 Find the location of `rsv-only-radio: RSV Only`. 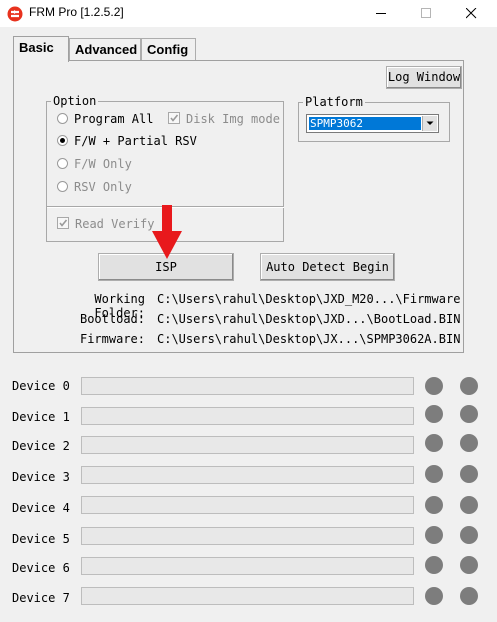

rsv-only-radio: RSV Only is located at coordinates (94, 189).